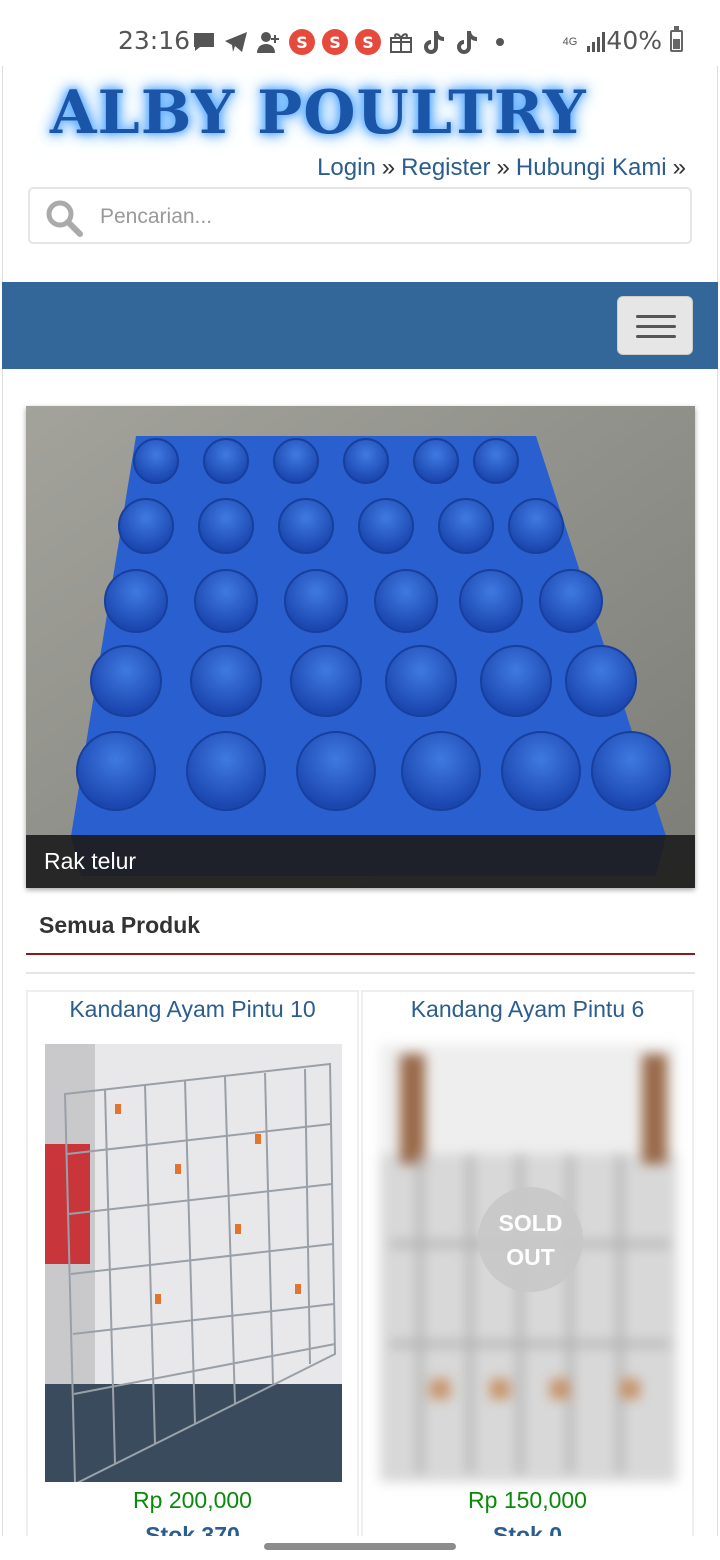  What do you see at coordinates (530, 1256) in the screenshot?
I see `sold-out-line2: OUT` at bounding box center [530, 1256].